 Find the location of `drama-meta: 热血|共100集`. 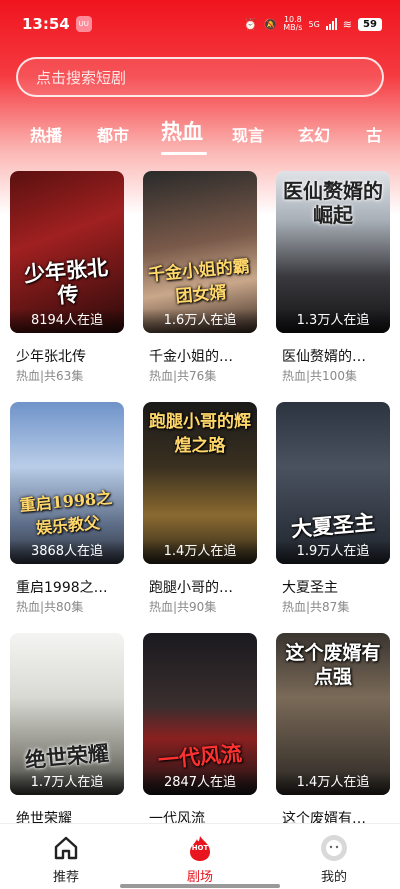

drama-meta: 热血|共100集 is located at coordinates (319, 376).